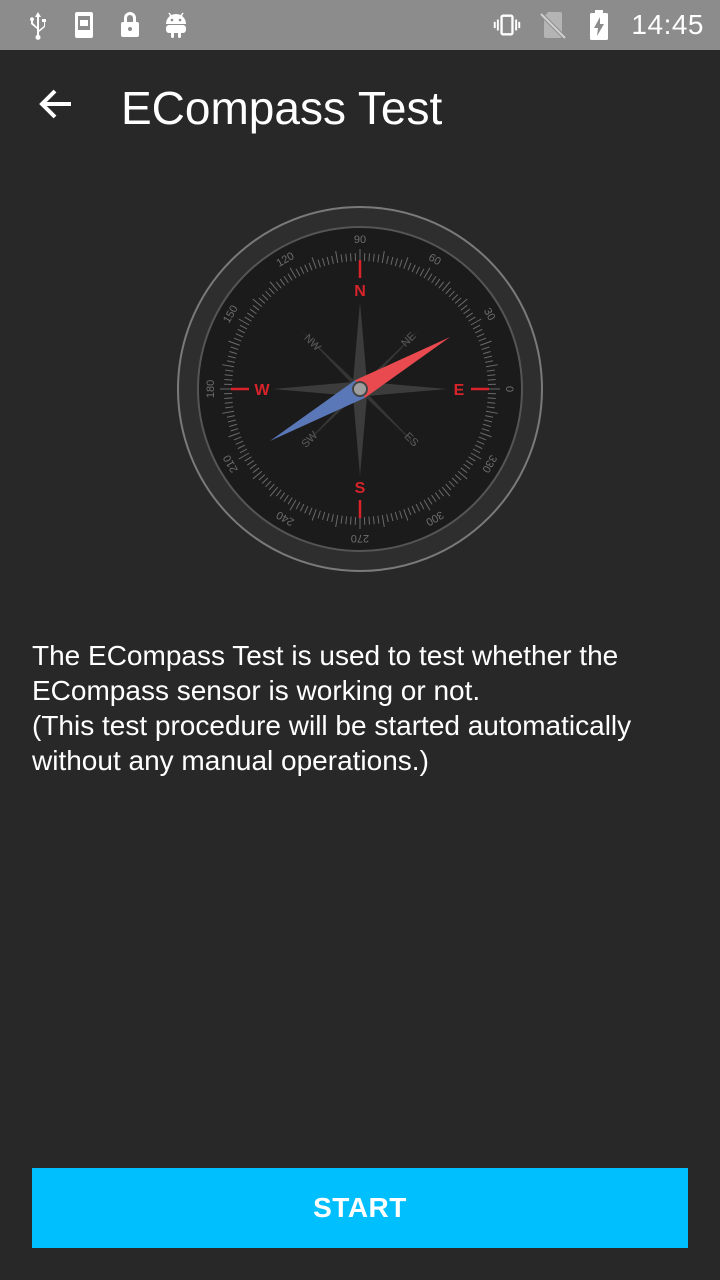  Describe the element at coordinates (38, 25) in the screenshot. I see `usb-icon` at that location.